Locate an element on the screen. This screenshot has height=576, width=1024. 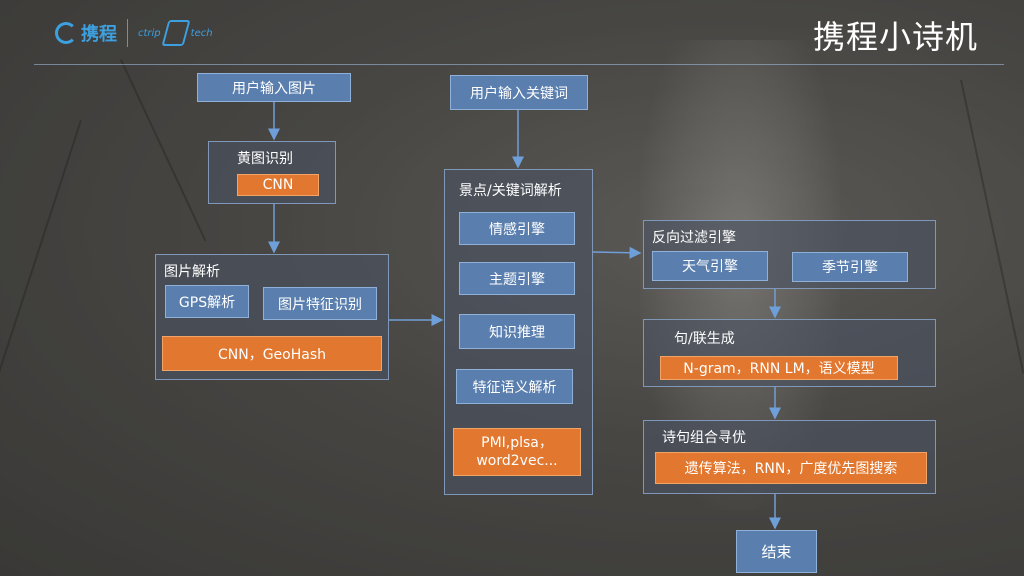
reverse-filter-group: 反向过滤引擎 天气引擎 季节引擎 is located at coordinates (789, 254).